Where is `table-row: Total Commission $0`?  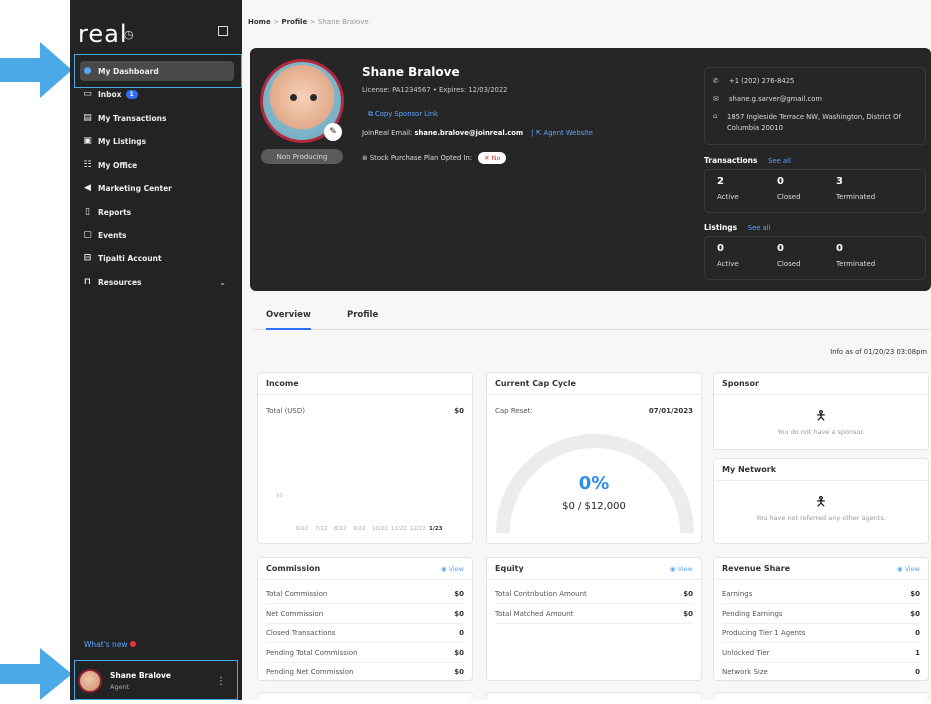
table-row: Total Commission $0 is located at coordinates (365, 594).